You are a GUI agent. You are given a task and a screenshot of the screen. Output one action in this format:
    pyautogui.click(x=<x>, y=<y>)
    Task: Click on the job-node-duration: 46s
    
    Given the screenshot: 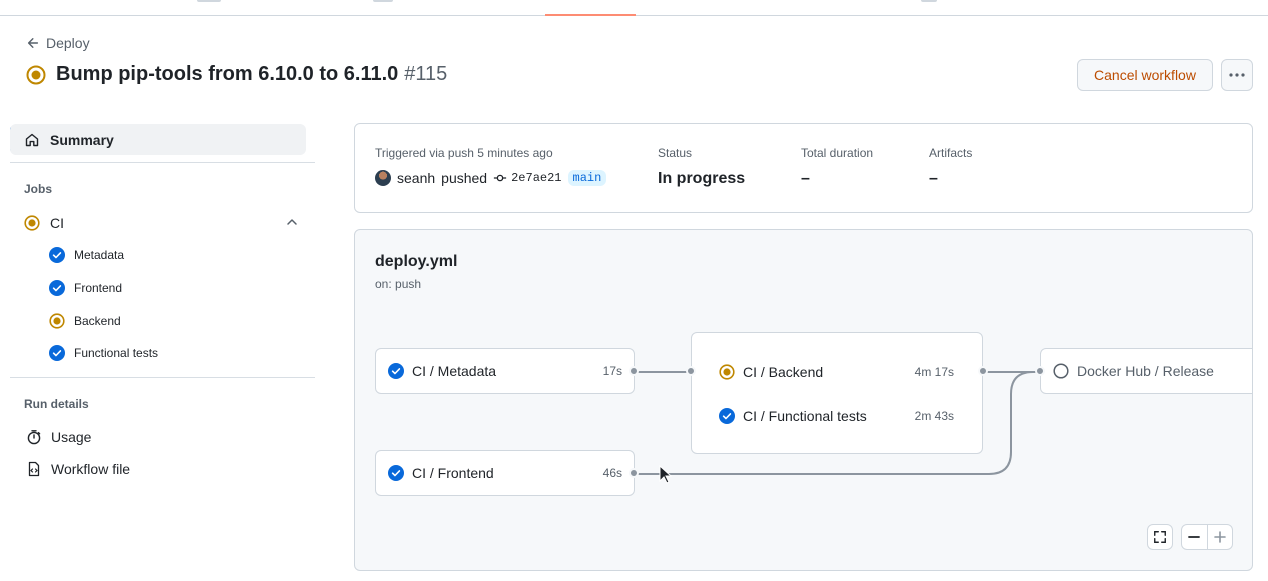 What is the action you would take?
    pyautogui.click(x=612, y=473)
    